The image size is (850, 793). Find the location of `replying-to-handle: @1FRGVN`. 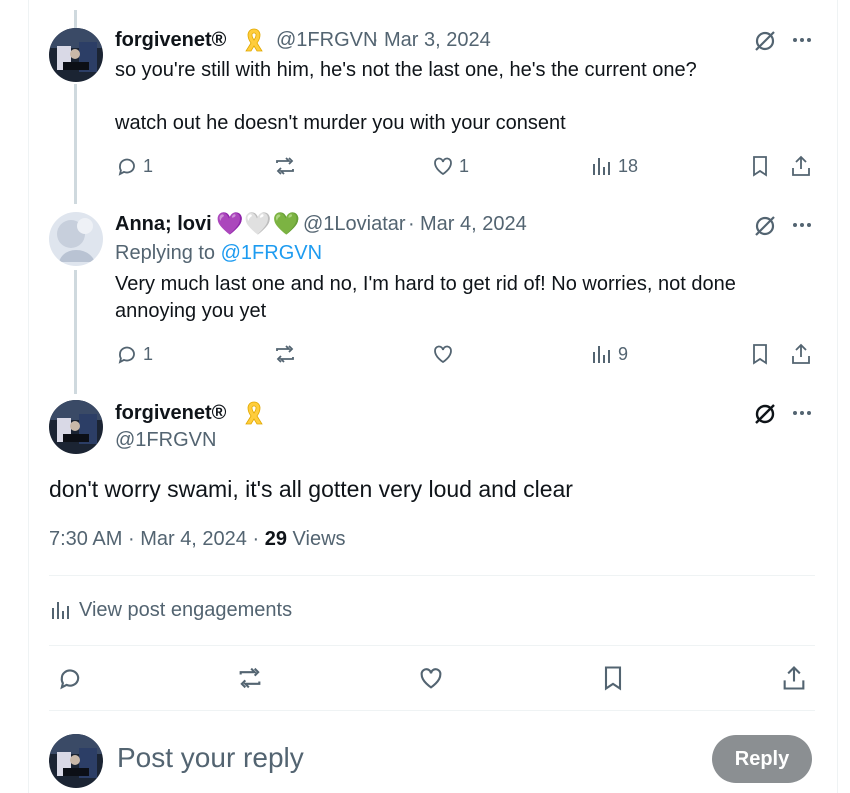

replying-to-handle: @1FRGVN is located at coordinates (271, 253).